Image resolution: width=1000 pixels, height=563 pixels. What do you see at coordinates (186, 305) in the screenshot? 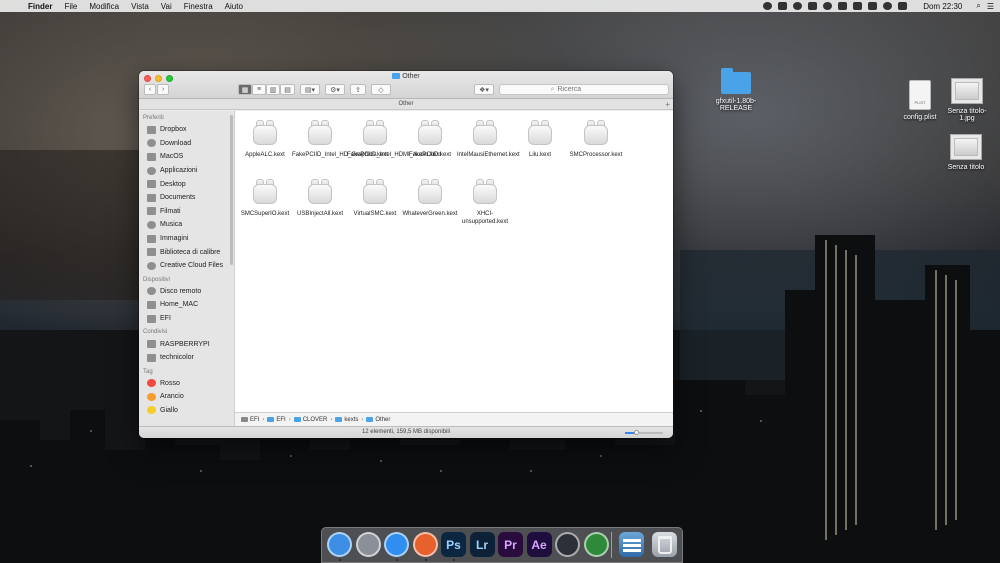
I see `sidebar-item-home-mac: Home_MAC` at bounding box center [186, 305].